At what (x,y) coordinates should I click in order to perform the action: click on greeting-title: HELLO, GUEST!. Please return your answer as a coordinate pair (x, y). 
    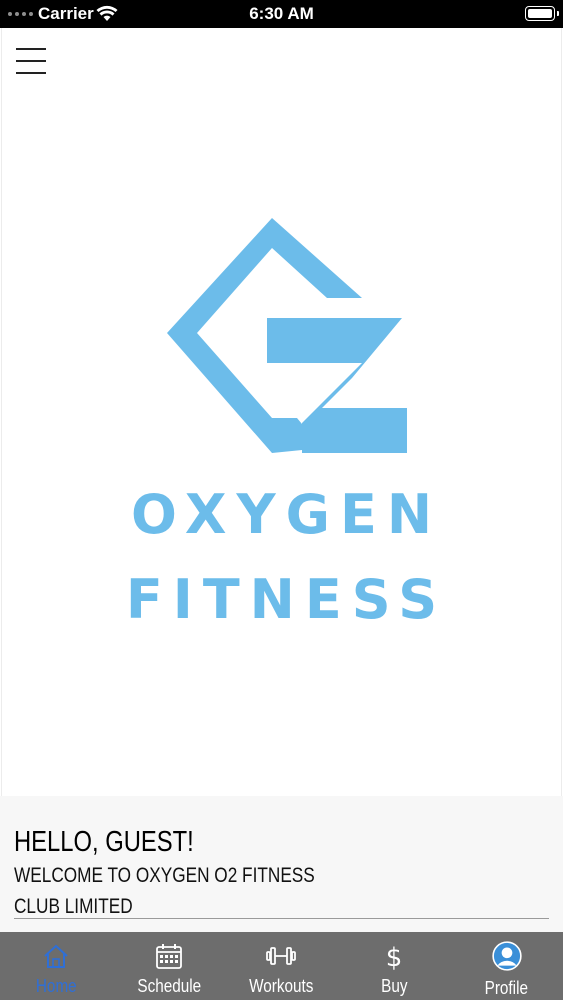
    Looking at the image, I should click on (104, 842).